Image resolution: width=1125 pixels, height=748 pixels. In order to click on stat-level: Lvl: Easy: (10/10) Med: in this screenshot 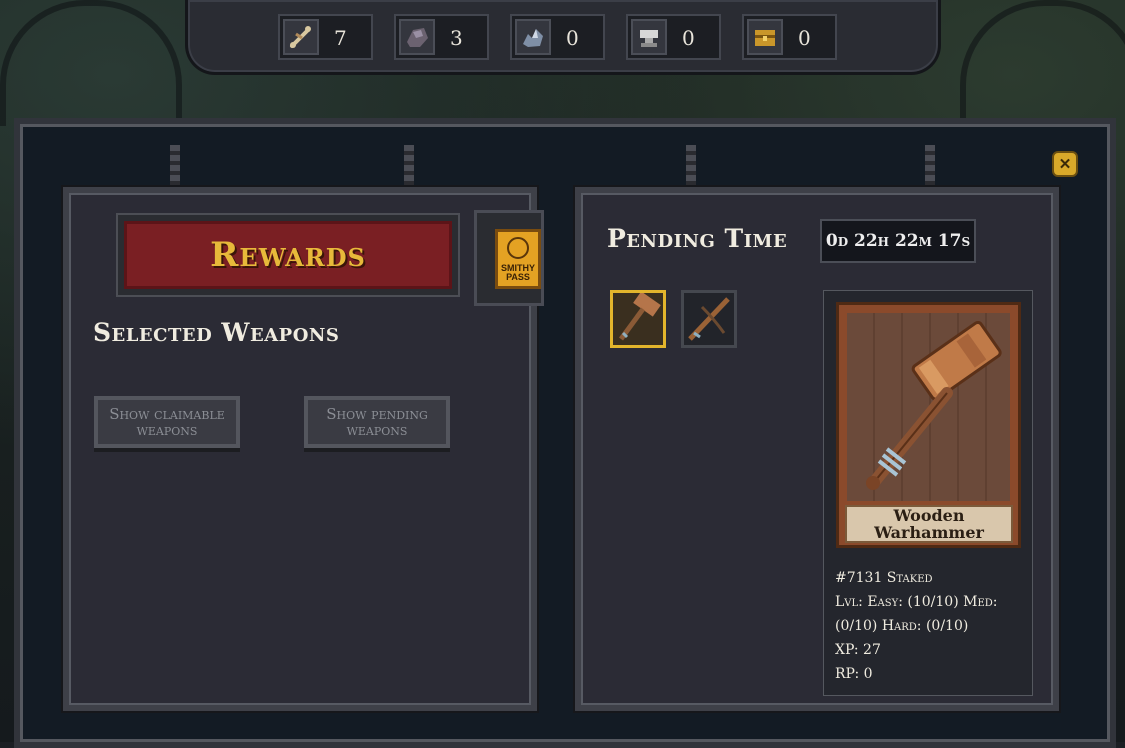, I will do `click(916, 602)`.